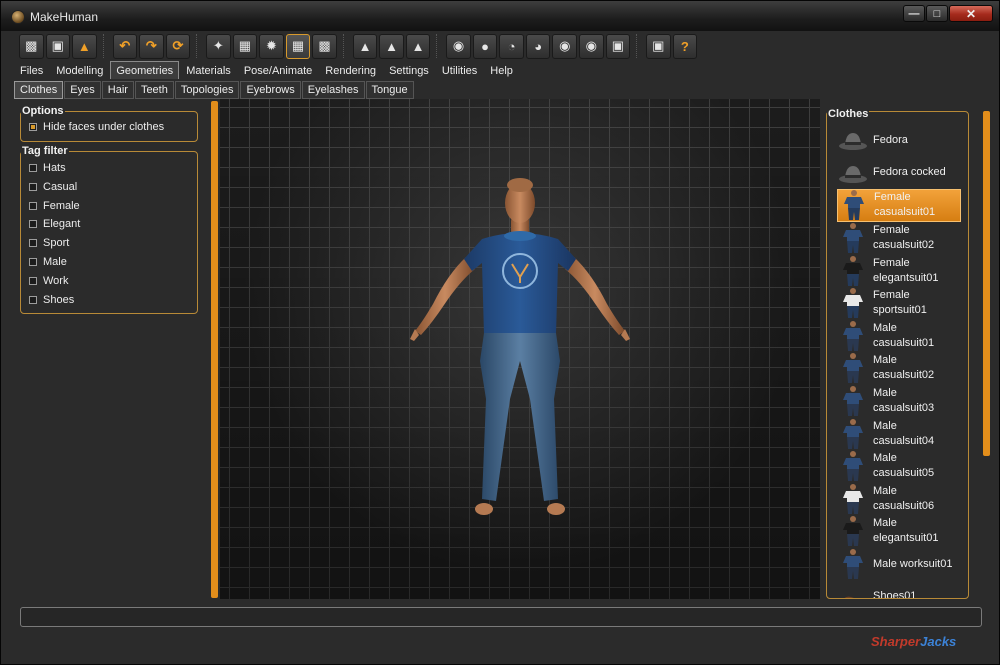 The height and width of the screenshot is (665, 1000). I want to click on tab-geometries: Geometries, so click(145, 70).